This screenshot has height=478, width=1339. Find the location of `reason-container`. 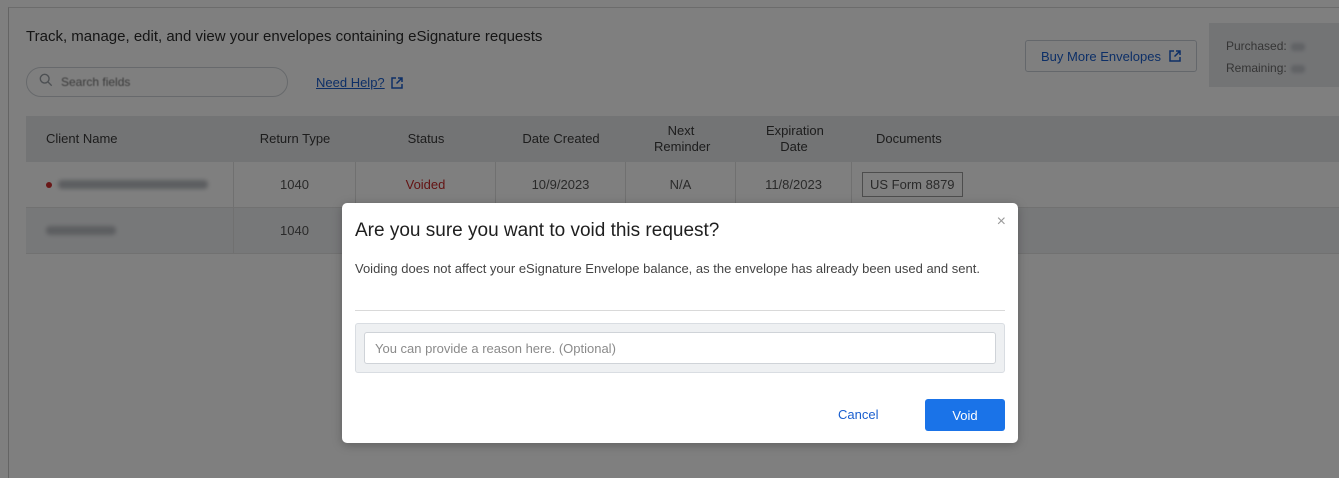

reason-container is located at coordinates (680, 348).